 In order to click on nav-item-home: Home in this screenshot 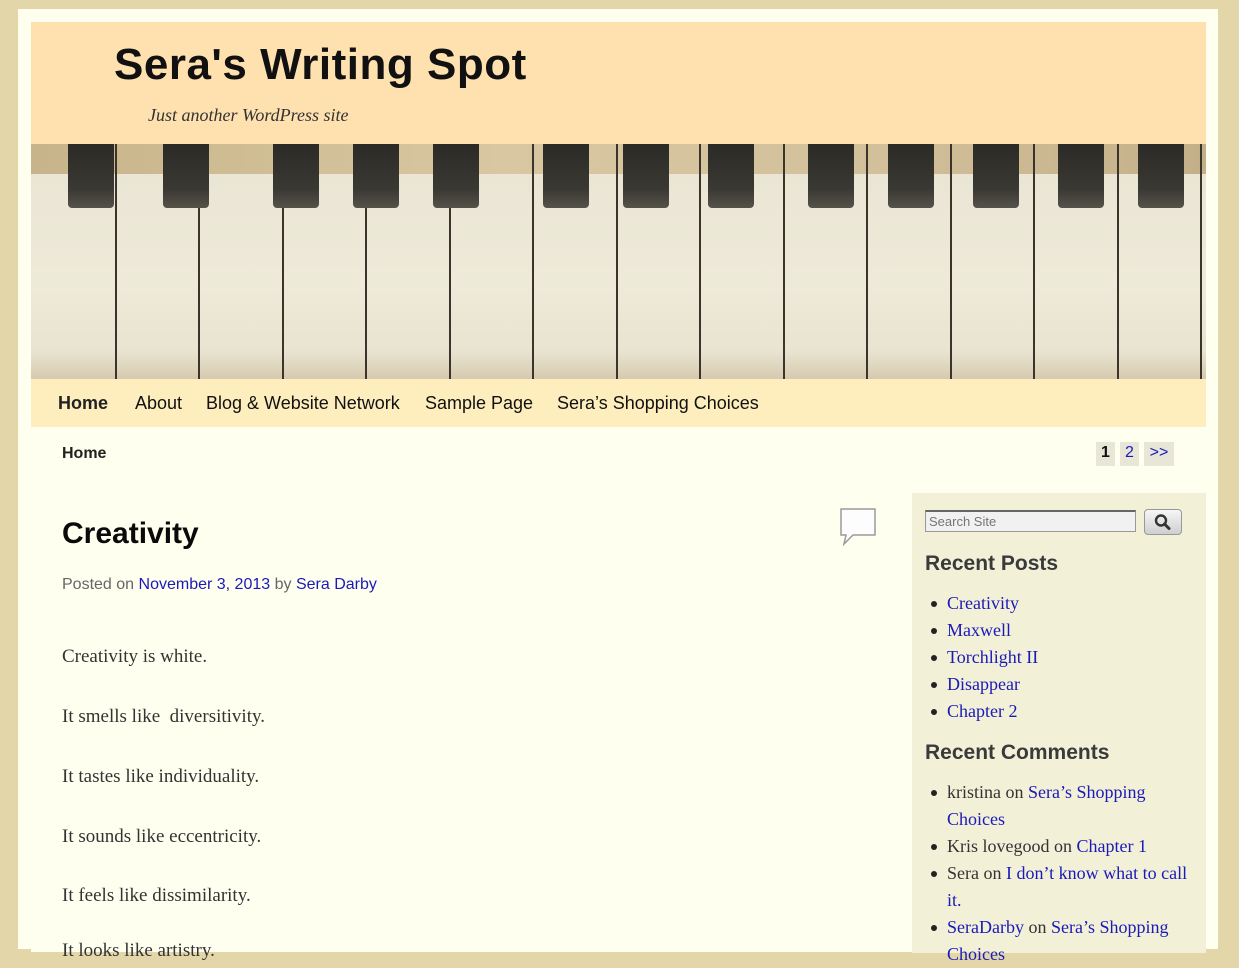, I will do `click(83, 403)`.